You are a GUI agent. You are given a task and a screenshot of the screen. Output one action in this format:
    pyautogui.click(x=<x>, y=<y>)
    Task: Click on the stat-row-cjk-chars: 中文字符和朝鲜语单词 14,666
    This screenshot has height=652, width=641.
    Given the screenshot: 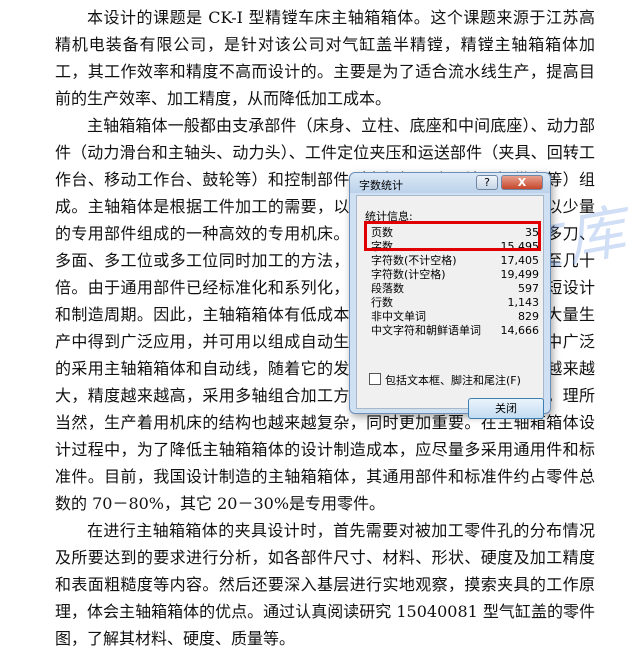 What is the action you would take?
    pyautogui.click(x=457, y=331)
    